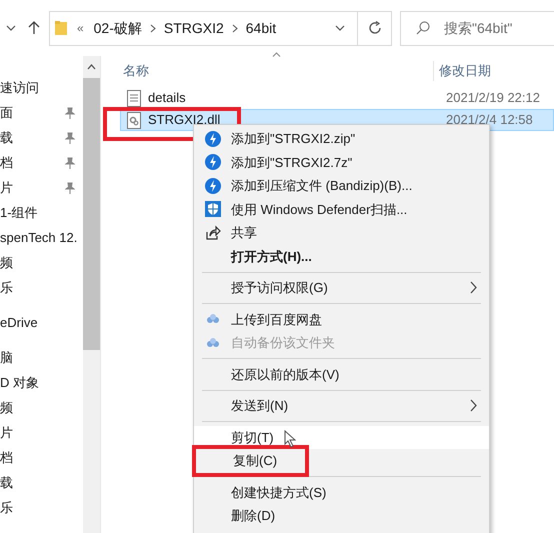 The width and height of the screenshot is (554, 533). Describe the element at coordinates (91, 67) in the screenshot. I see `scroll-up-icon` at that location.